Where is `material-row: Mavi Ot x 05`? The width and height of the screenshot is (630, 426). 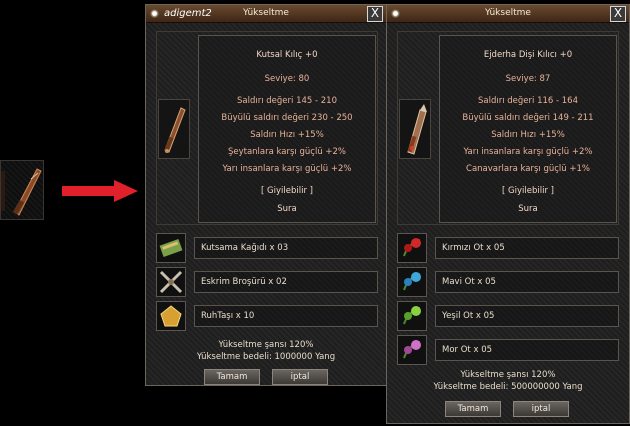 material-row: Mavi Ot x 05 is located at coordinates (510, 282).